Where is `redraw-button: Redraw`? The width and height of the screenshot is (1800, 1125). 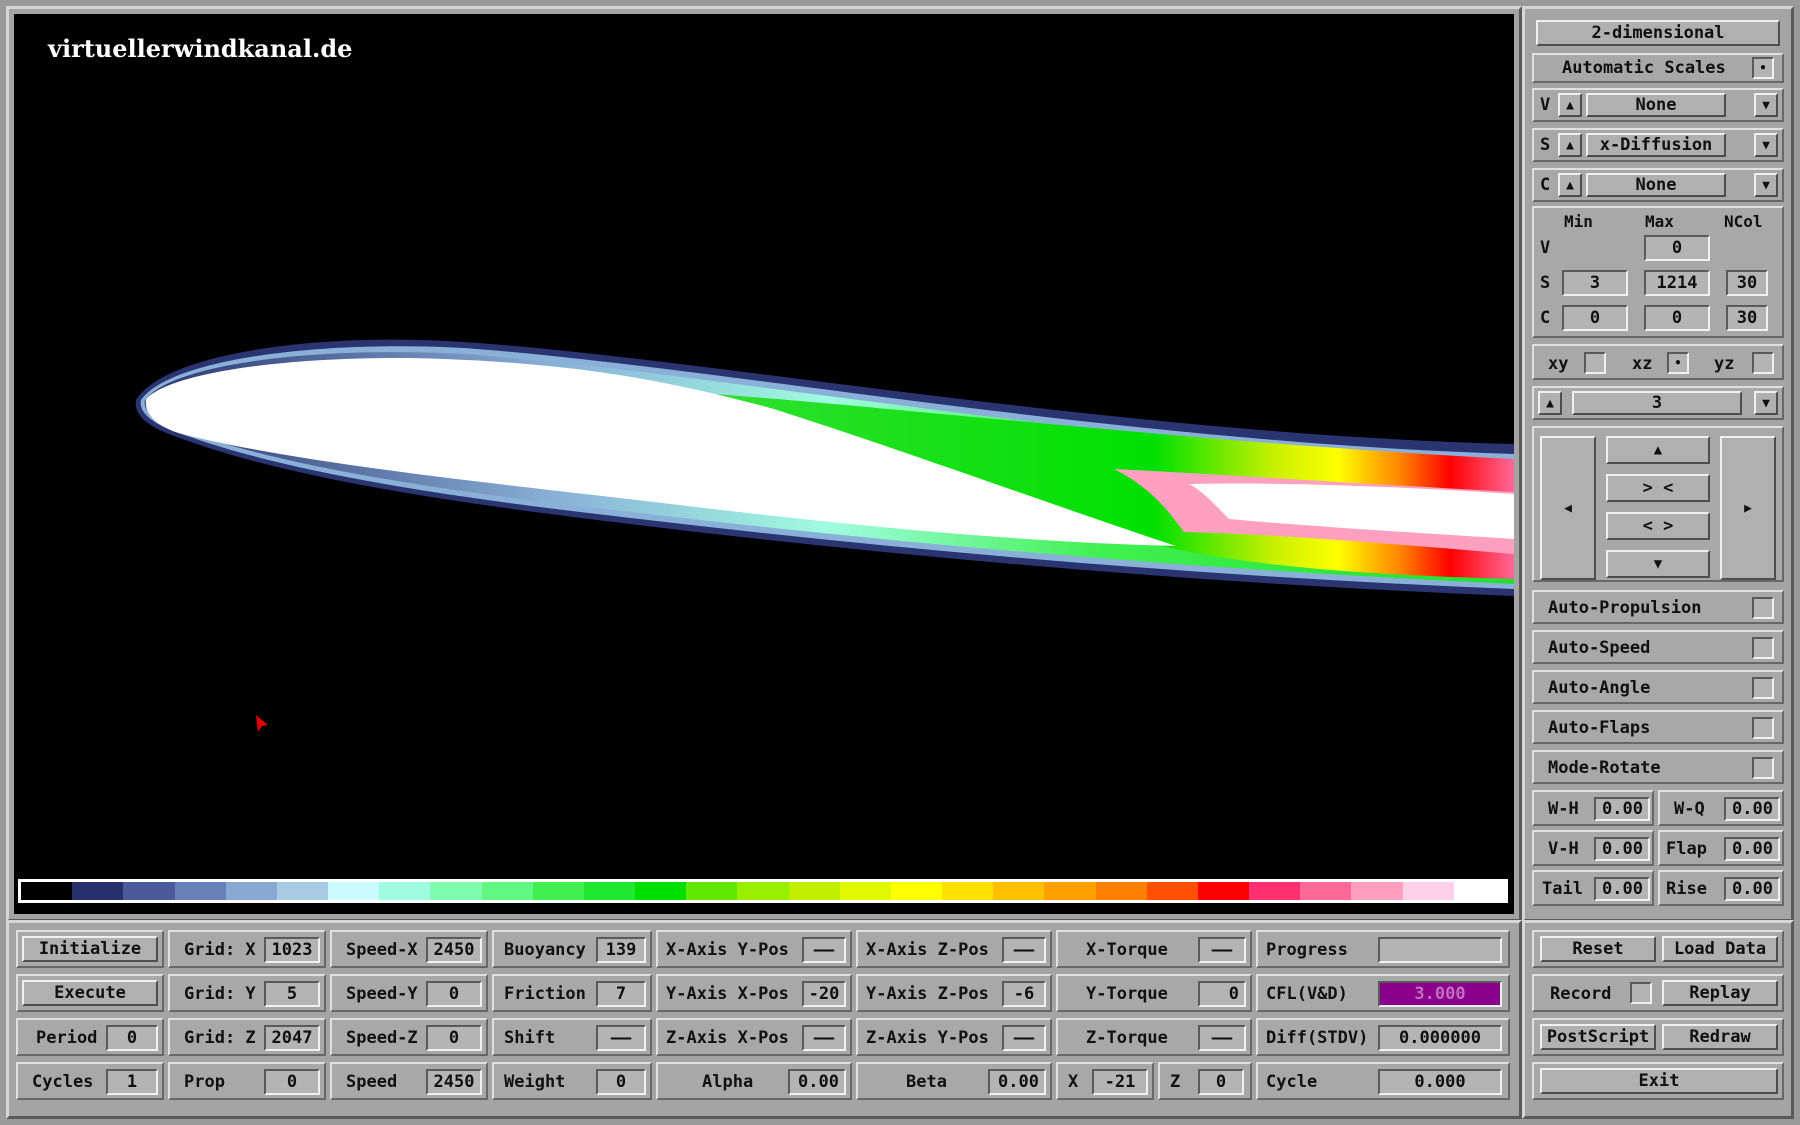
redraw-button: Redraw is located at coordinates (1720, 1037).